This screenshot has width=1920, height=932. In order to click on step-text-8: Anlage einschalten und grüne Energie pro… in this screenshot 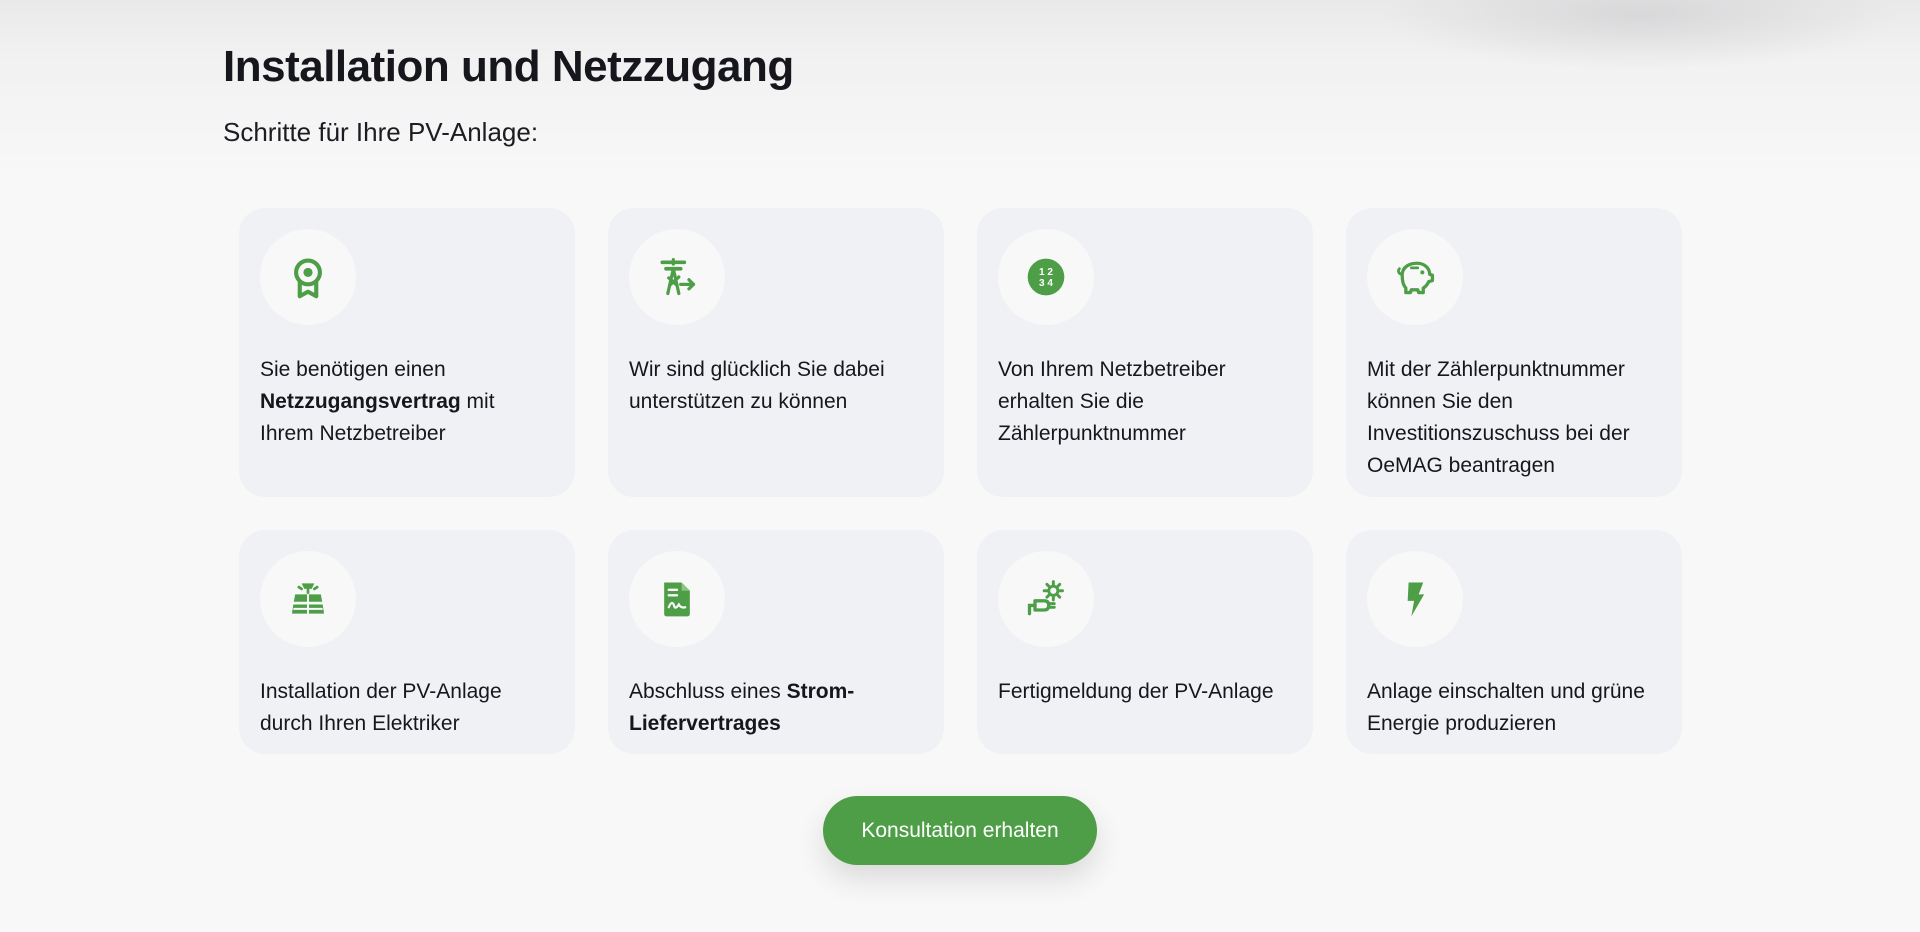, I will do `click(1506, 707)`.